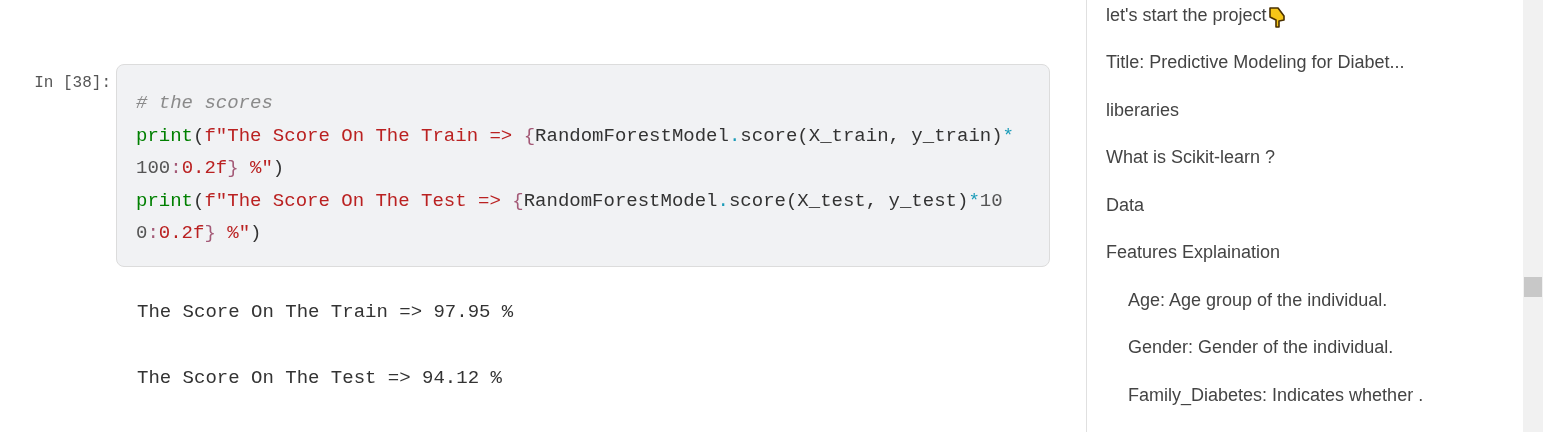 Image resolution: width=1543 pixels, height=432 pixels. I want to click on scrollbar-thumb, so click(1533, 287).